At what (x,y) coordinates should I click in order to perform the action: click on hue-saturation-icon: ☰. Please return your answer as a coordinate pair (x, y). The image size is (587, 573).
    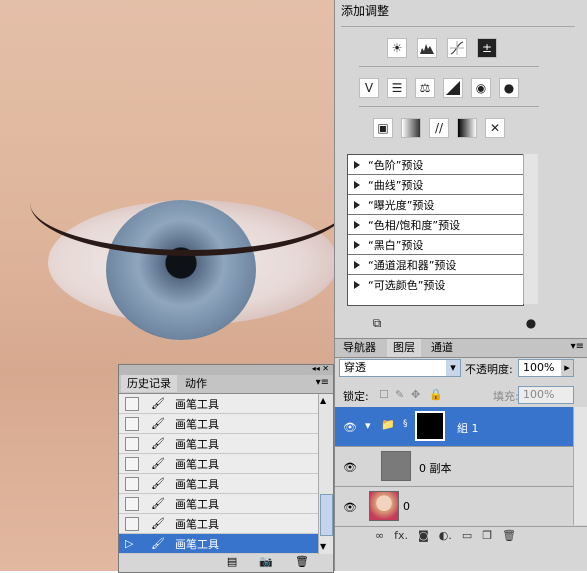
    Looking at the image, I should click on (397, 88).